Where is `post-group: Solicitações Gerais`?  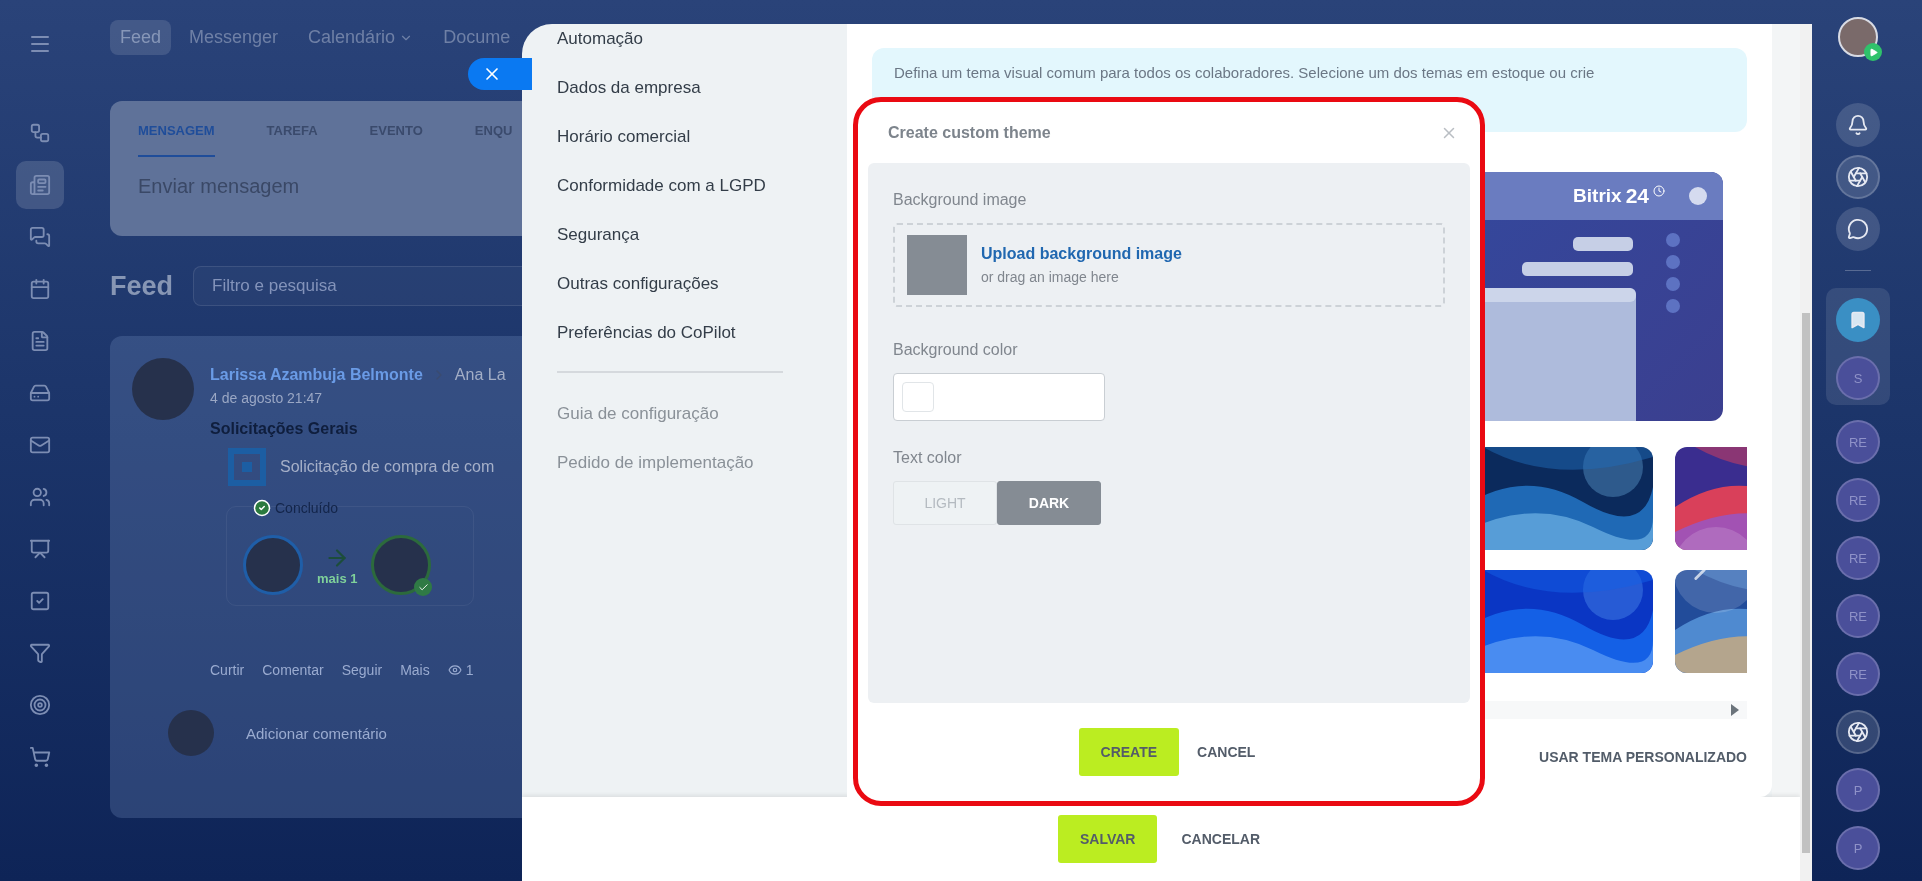
post-group: Solicitações Gerais is located at coordinates (358, 429).